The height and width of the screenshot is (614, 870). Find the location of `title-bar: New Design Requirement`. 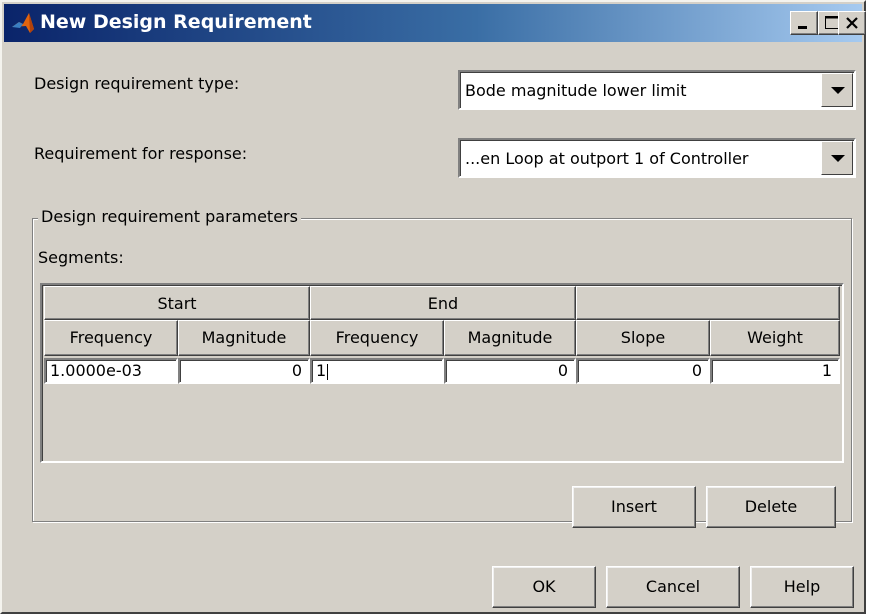

title-bar: New Design Requirement is located at coordinates (435, 23).